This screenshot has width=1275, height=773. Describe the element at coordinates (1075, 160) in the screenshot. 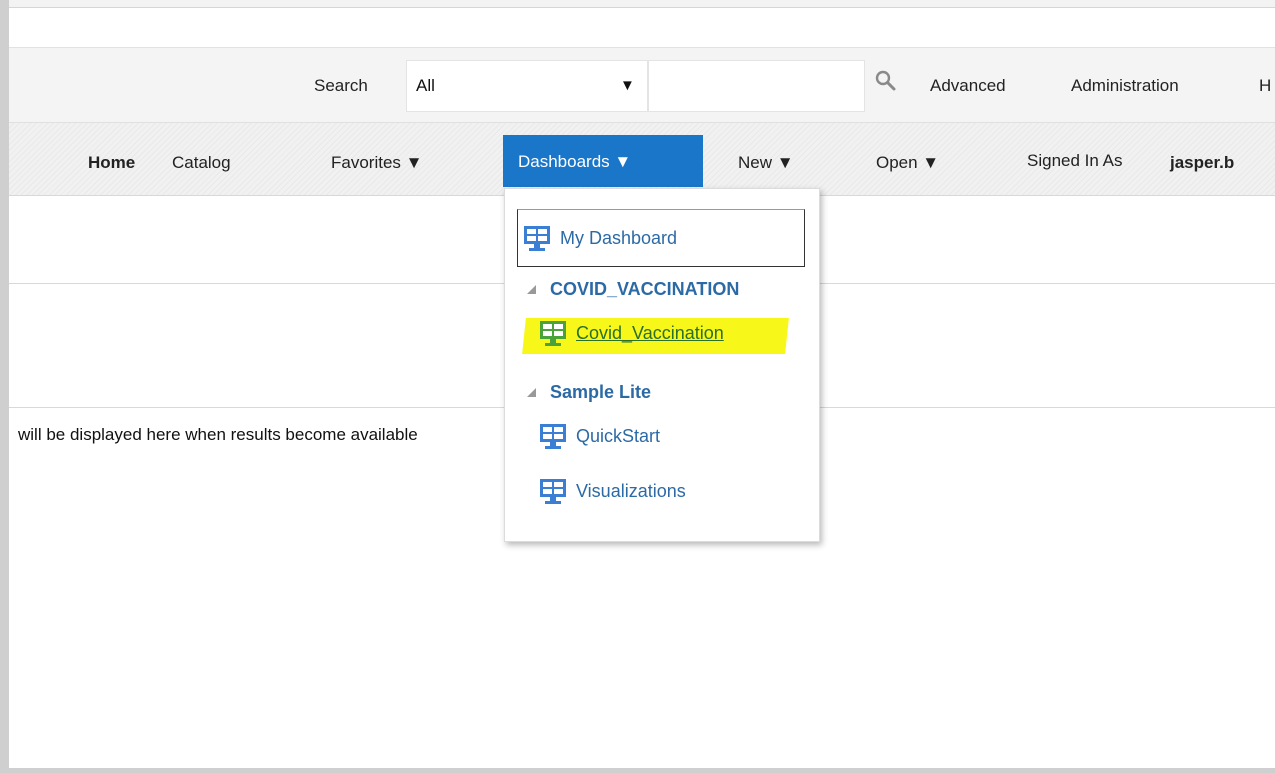

I see `signed-in-label: Signed In As` at that location.